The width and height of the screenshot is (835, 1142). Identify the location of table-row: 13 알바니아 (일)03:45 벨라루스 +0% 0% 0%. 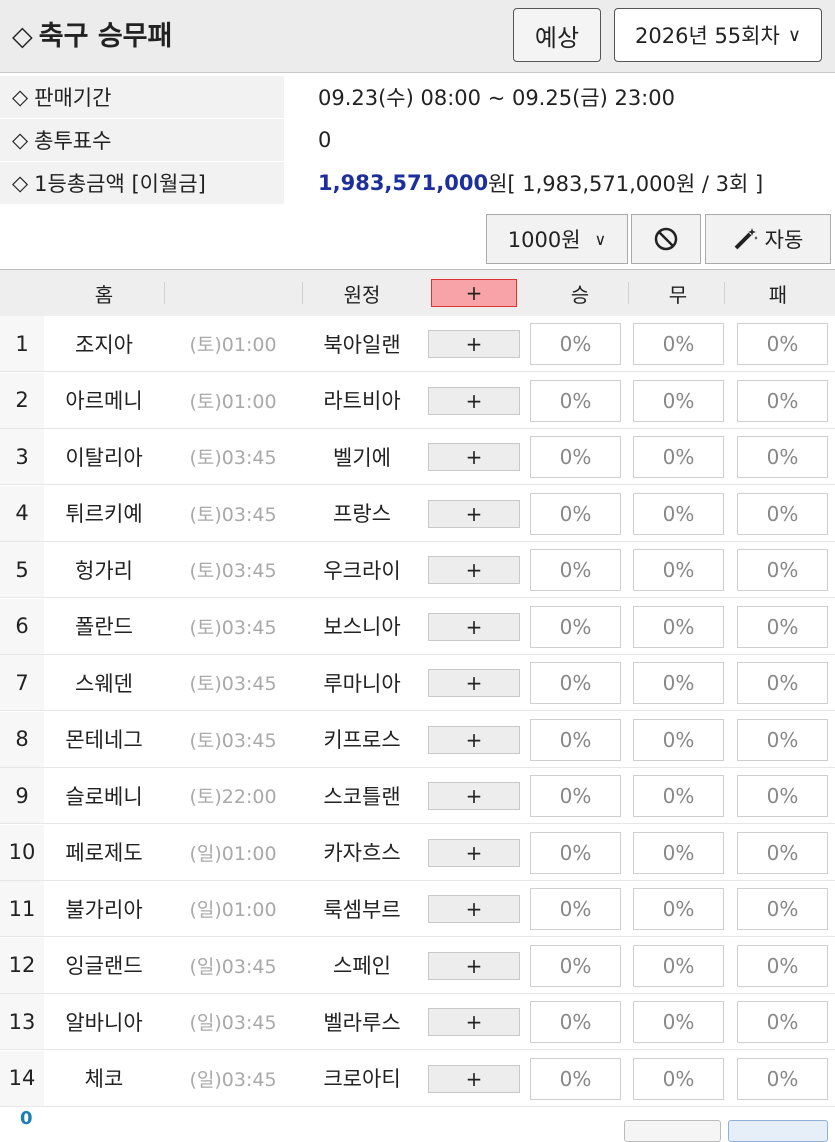
(417, 1022).